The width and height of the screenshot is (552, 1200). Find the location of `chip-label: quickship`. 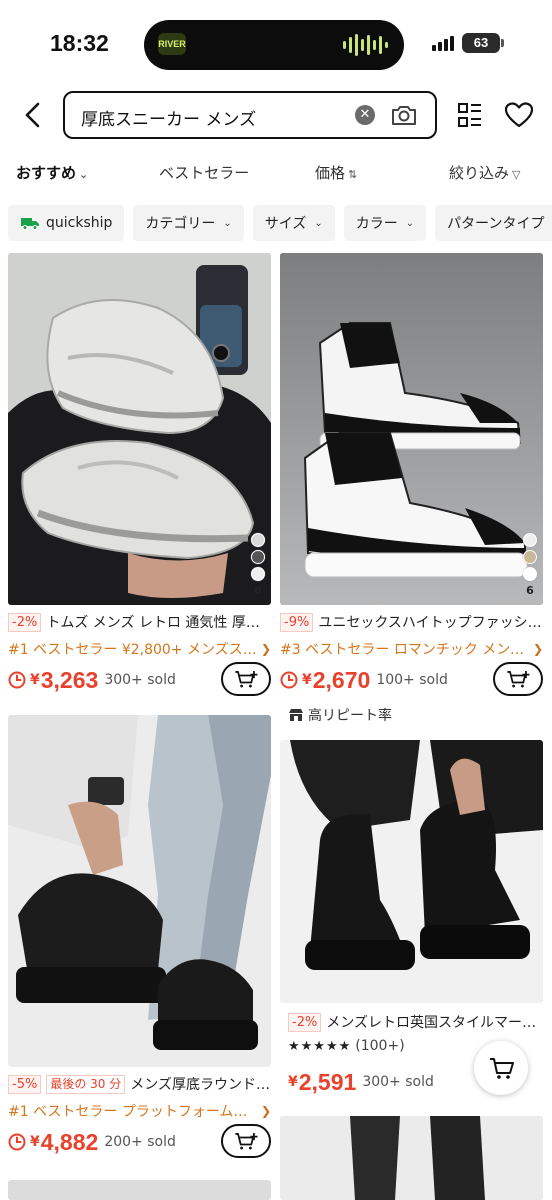

chip-label: quickship is located at coordinates (79, 223).